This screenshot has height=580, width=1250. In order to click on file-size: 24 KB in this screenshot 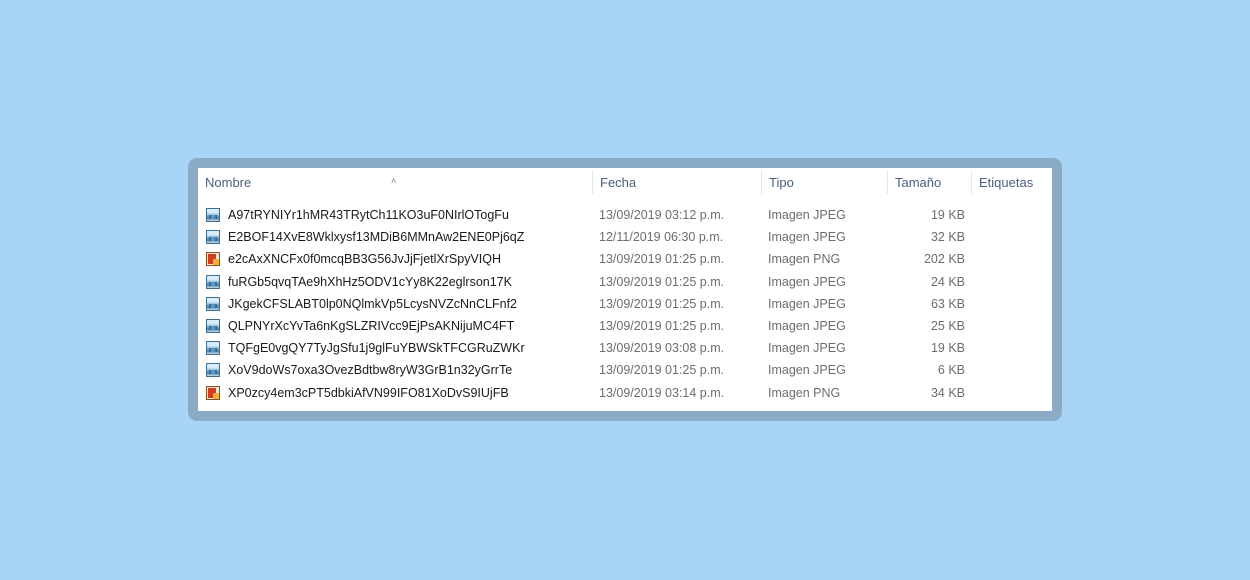, I will do `click(947, 281)`.